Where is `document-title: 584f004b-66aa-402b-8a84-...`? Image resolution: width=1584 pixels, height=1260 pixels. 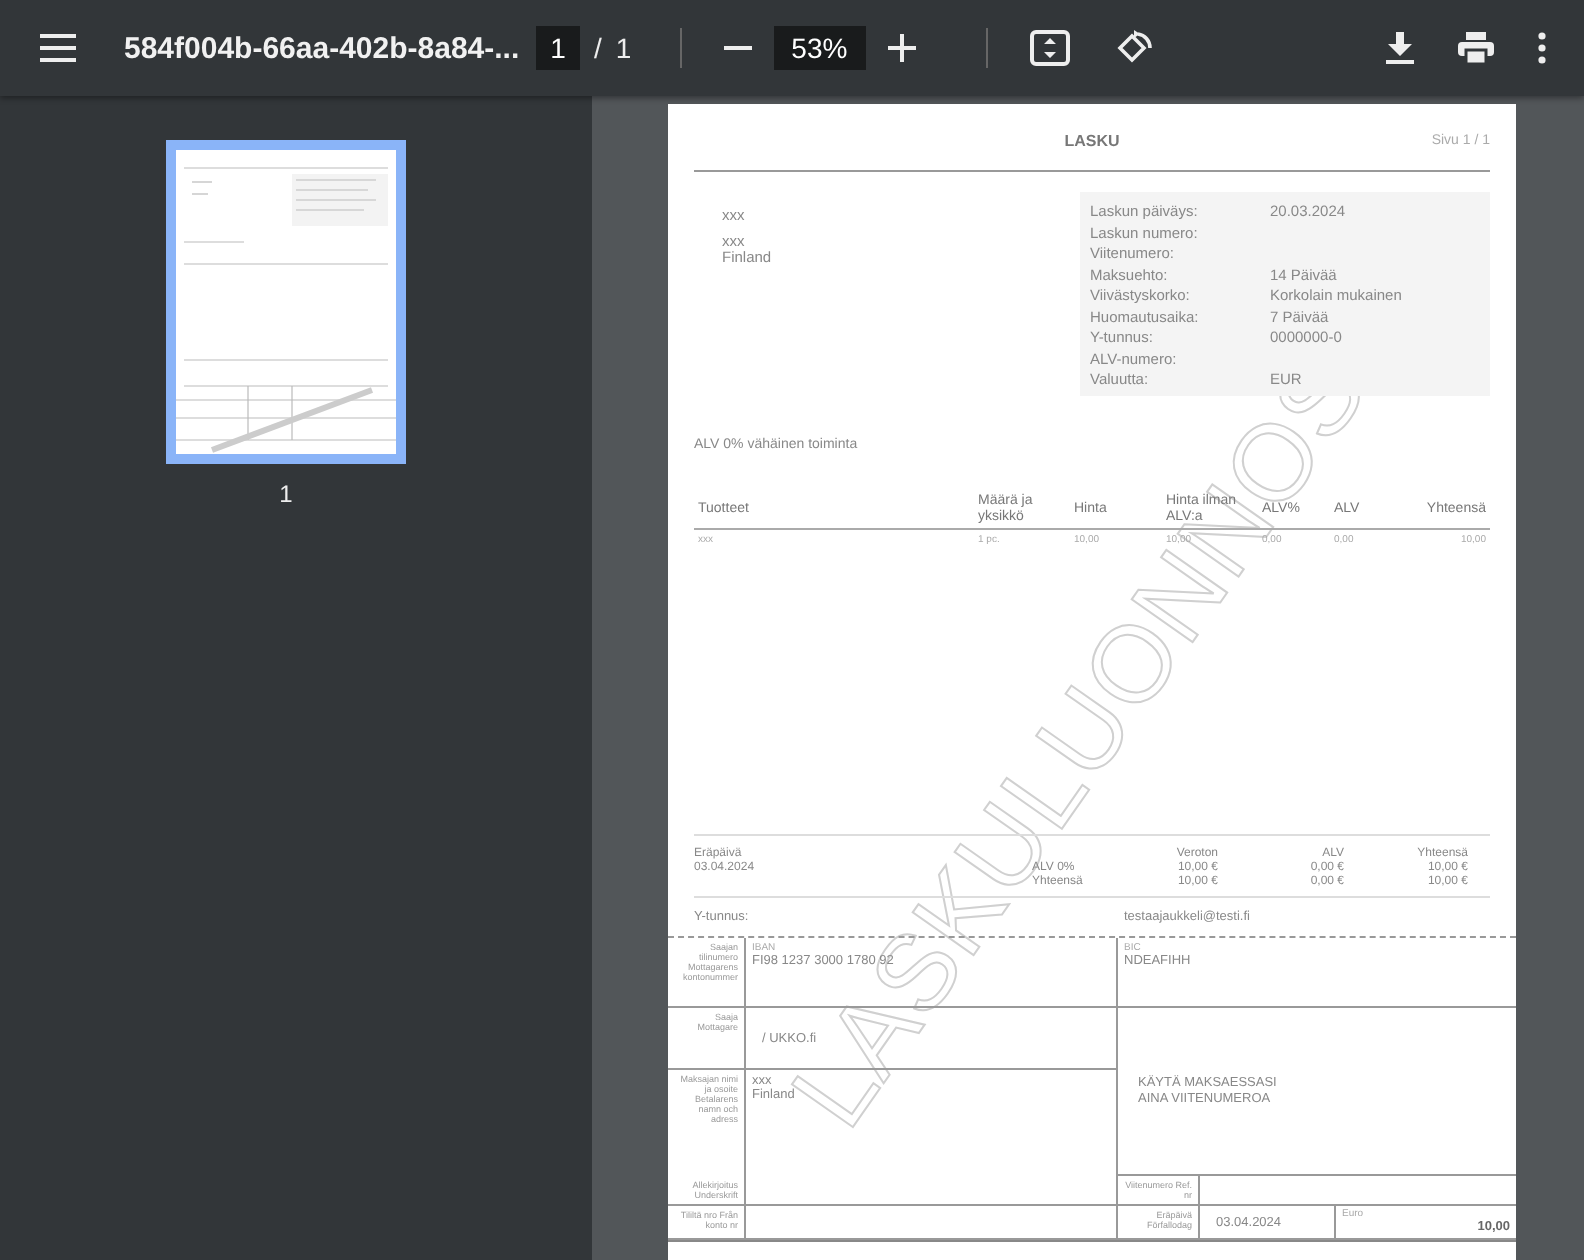 document-title: 584f004b-66aa-402b-8a84-... is located at coordinates (323, 48).